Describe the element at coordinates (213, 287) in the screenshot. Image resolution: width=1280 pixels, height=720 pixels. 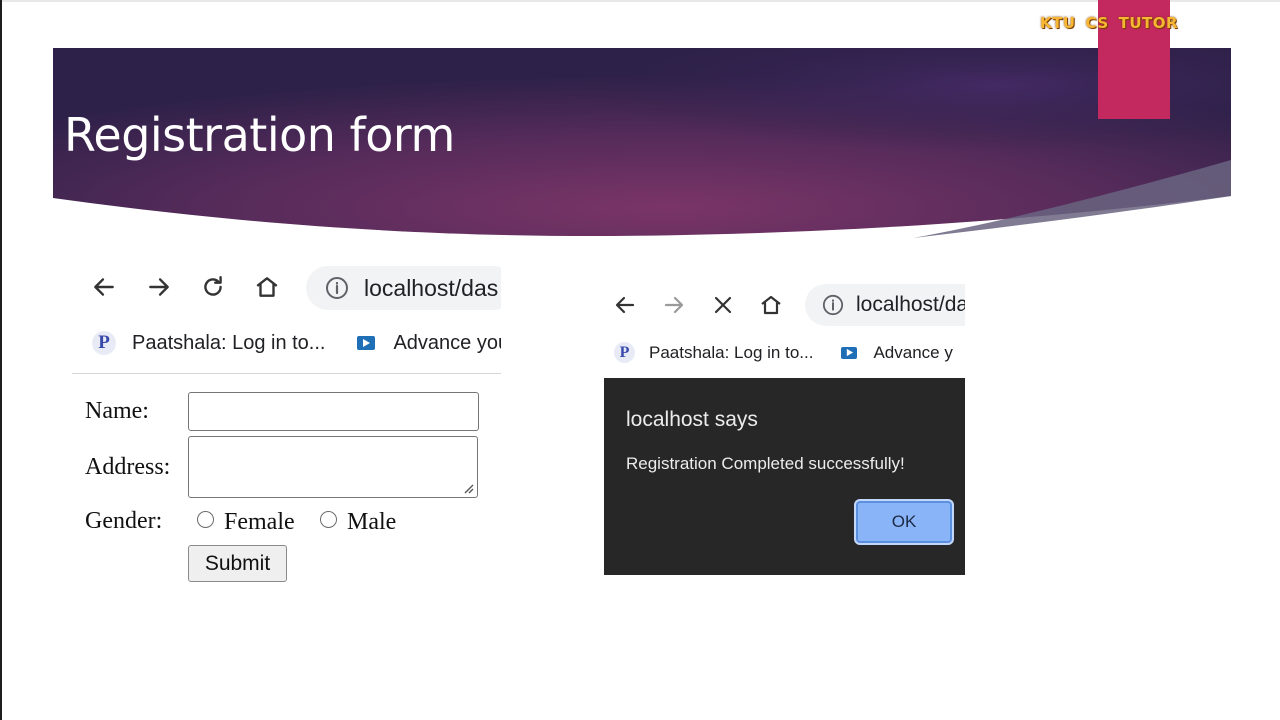
I see `reload-icon` at that location.